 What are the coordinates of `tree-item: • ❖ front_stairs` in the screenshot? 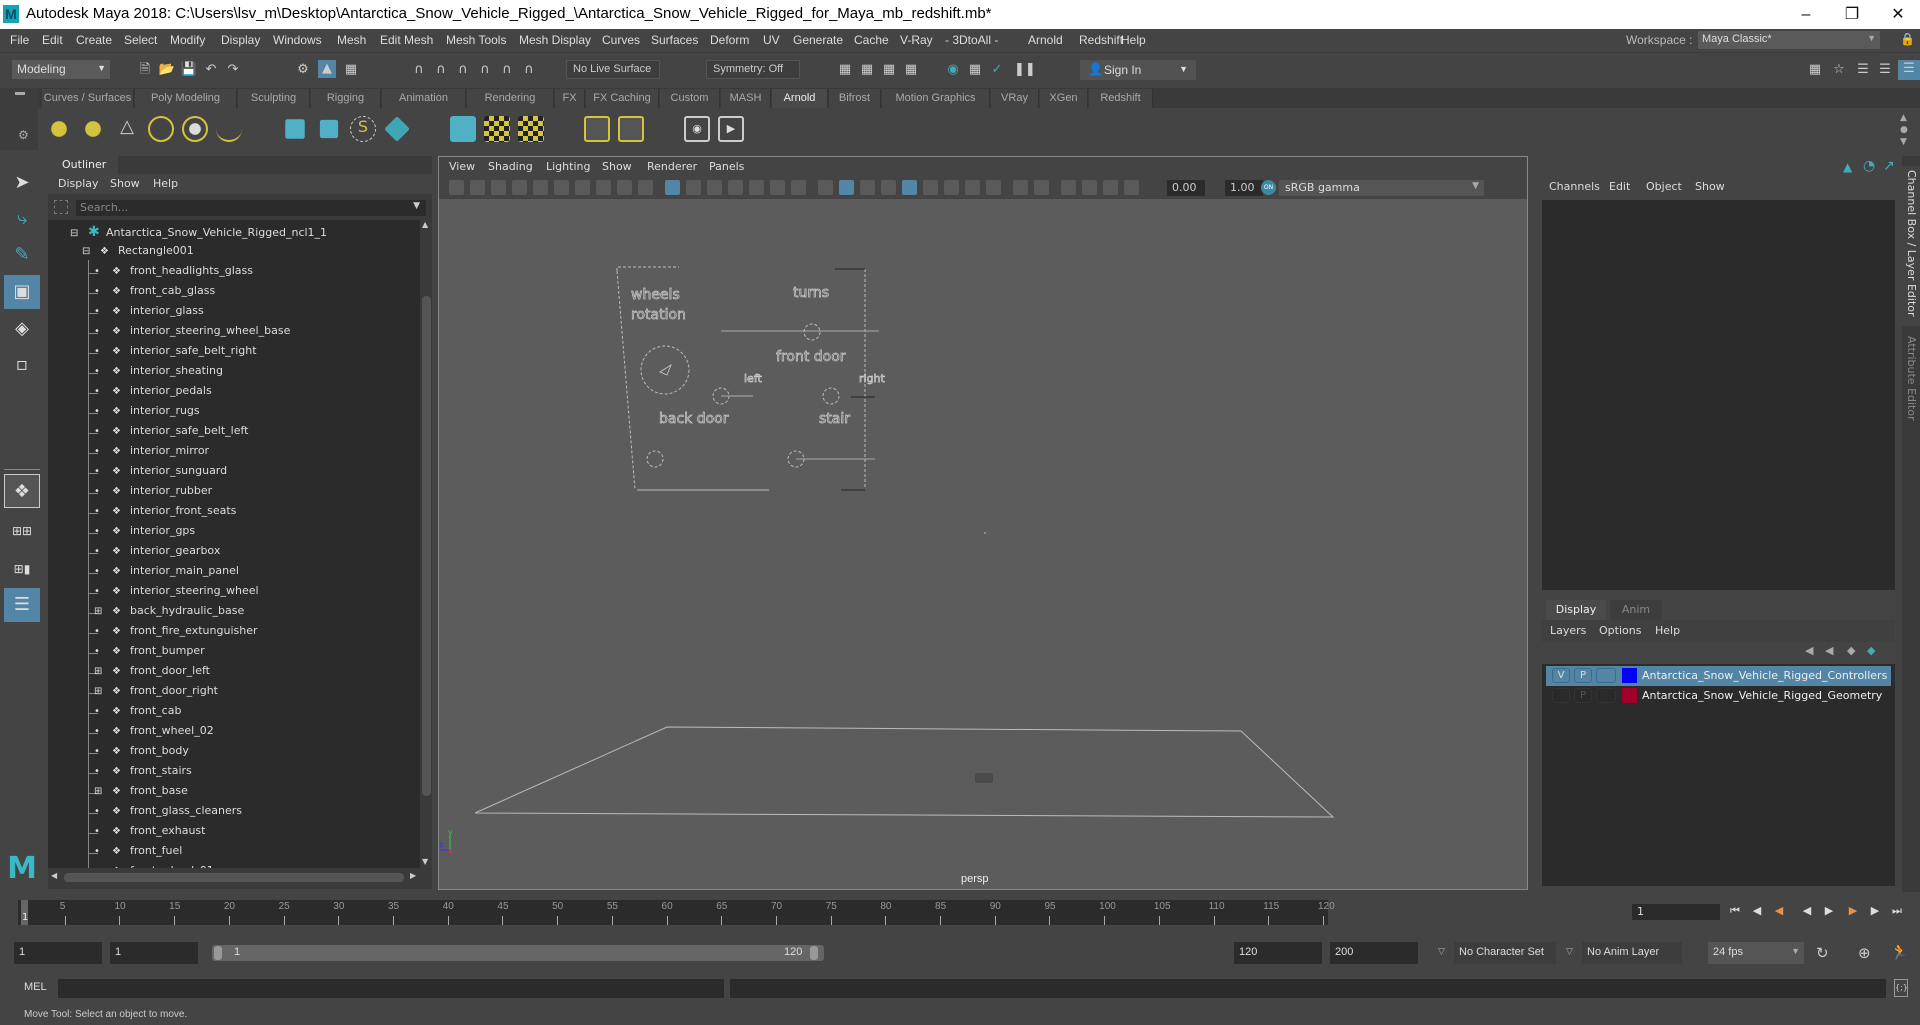 It's located at (143, 774).